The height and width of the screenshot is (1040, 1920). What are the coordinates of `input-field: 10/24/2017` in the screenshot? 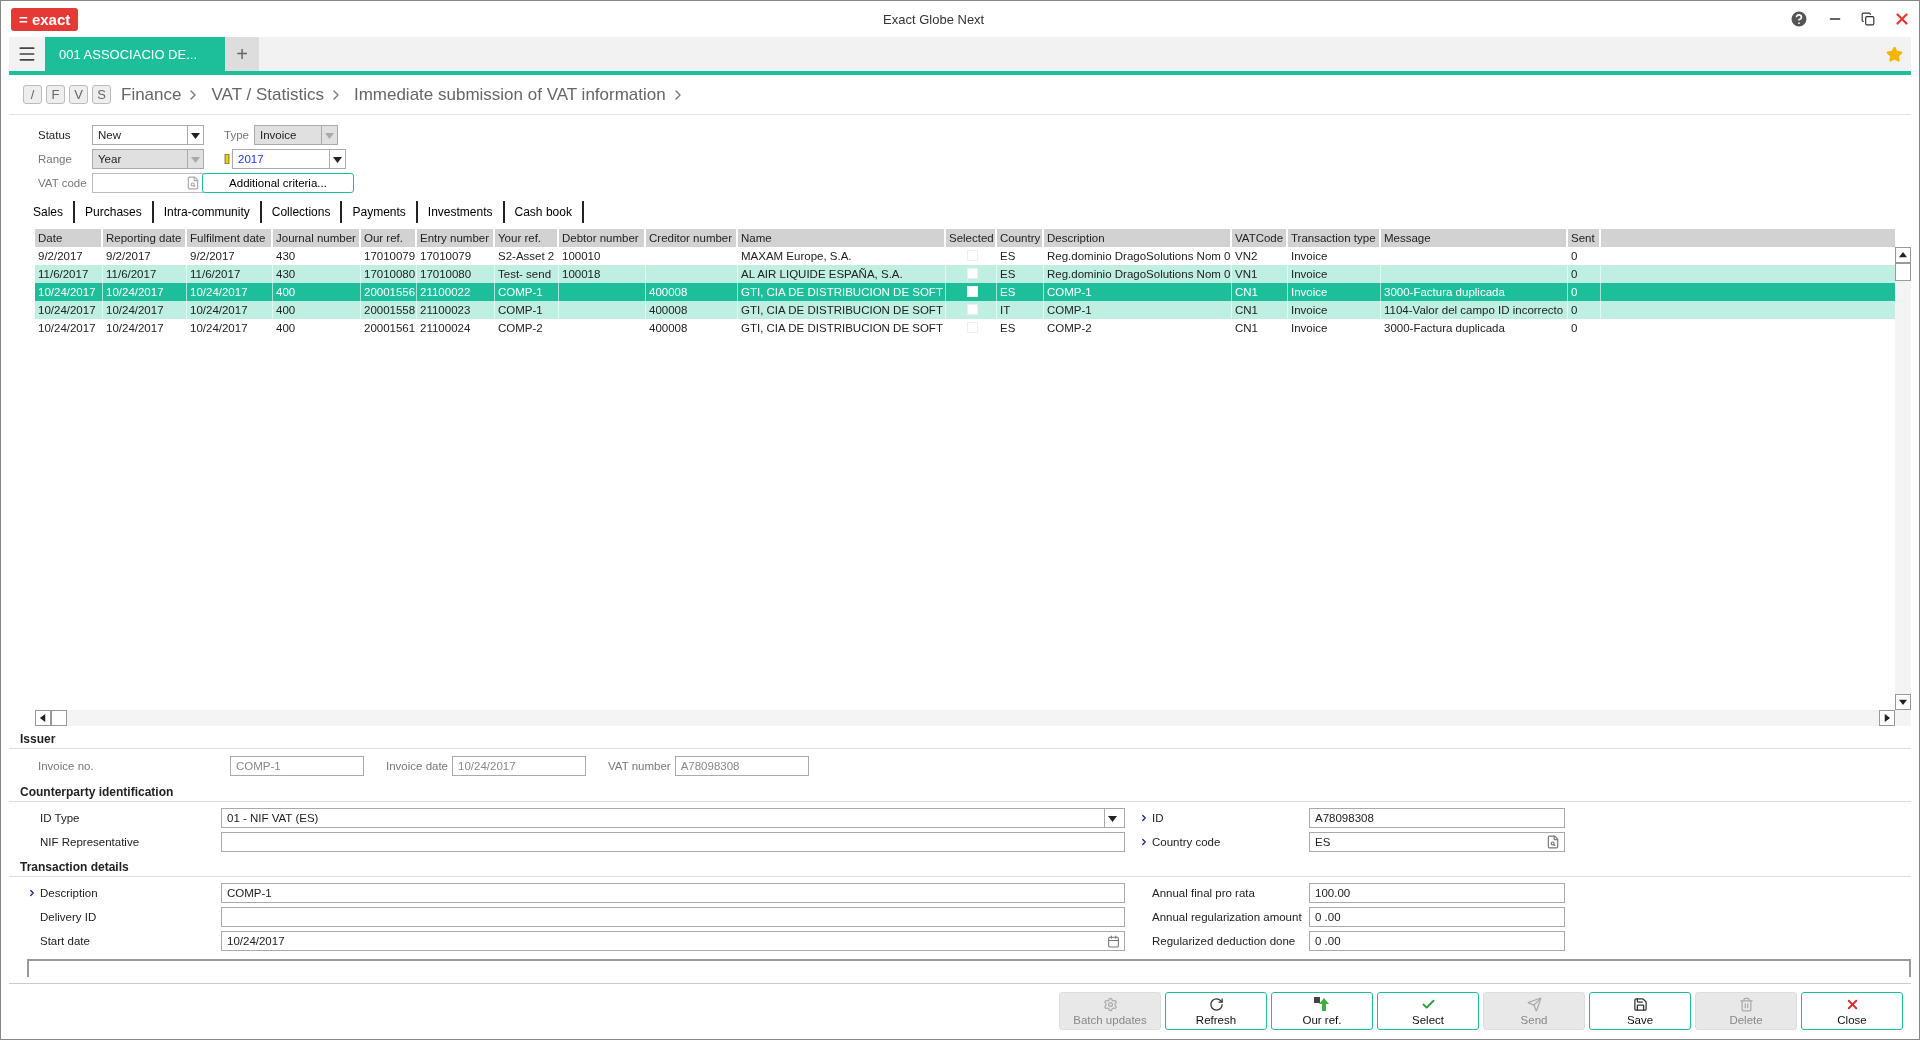 It's located at (519, 766).